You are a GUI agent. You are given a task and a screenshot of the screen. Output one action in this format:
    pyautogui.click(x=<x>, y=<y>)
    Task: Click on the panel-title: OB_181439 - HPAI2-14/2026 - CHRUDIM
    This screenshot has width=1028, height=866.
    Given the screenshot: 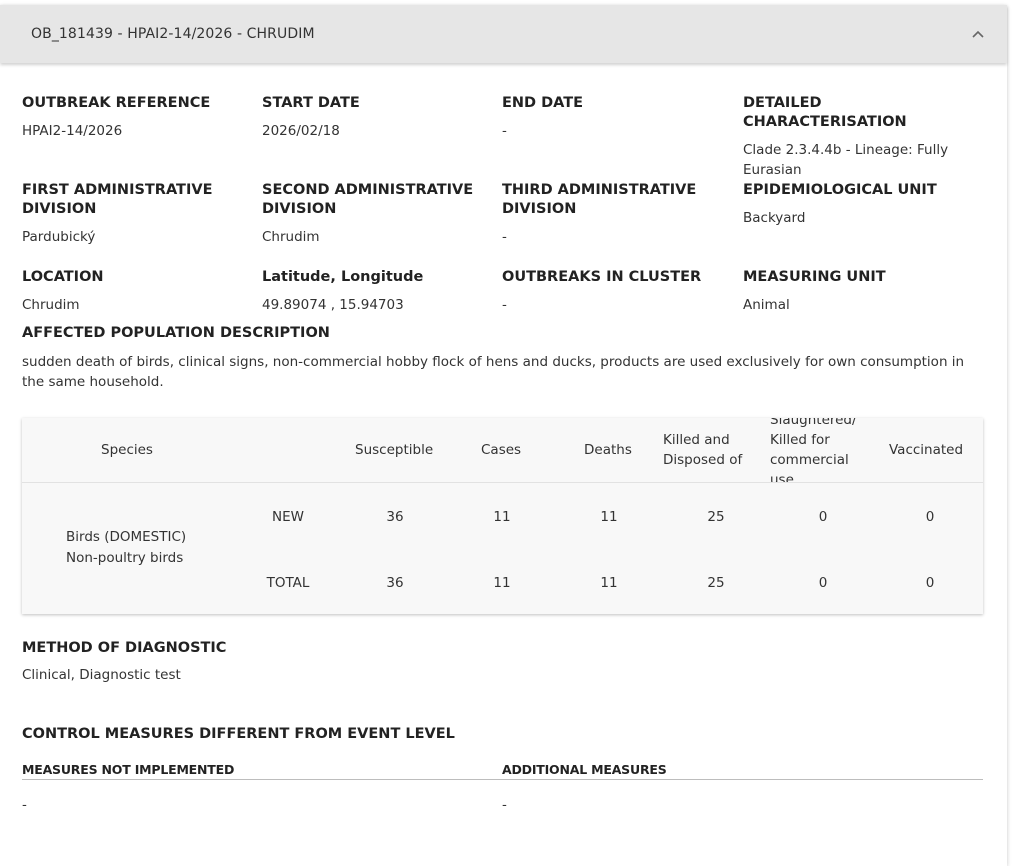 What is the action you would take?
    pyautogui.click(x=173, y=34)
    